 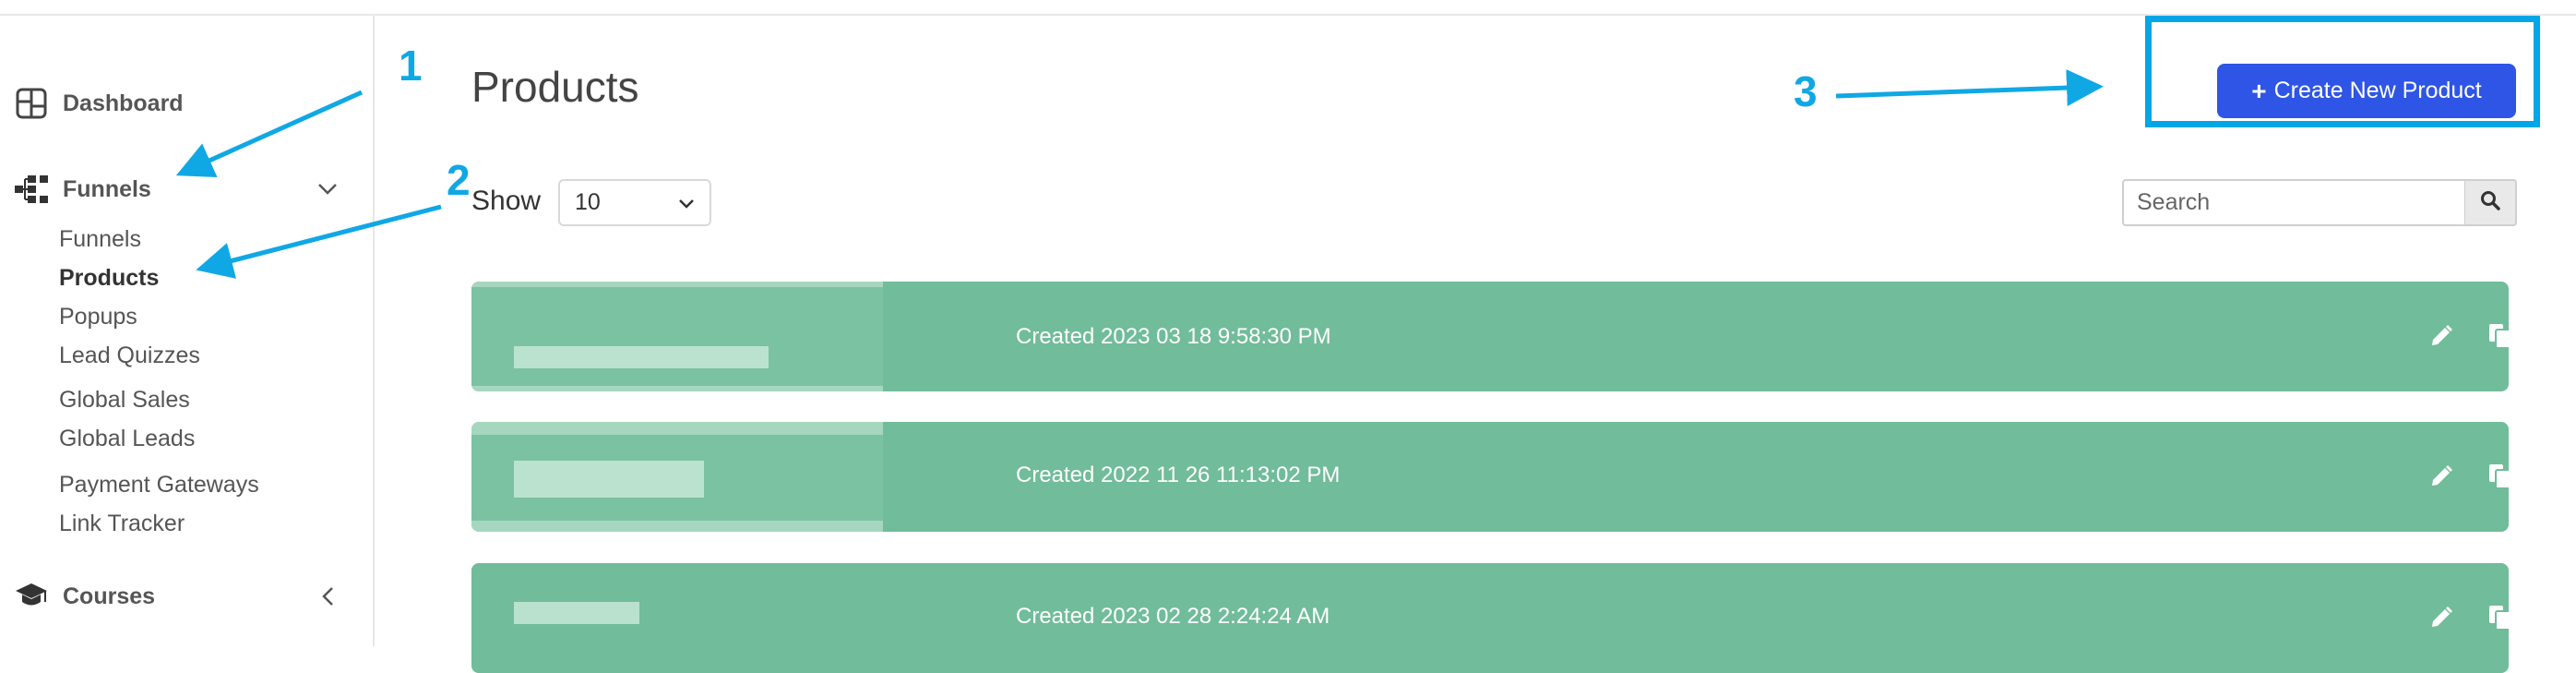 I want to click on search-icon, so click(x=2490, y=202).